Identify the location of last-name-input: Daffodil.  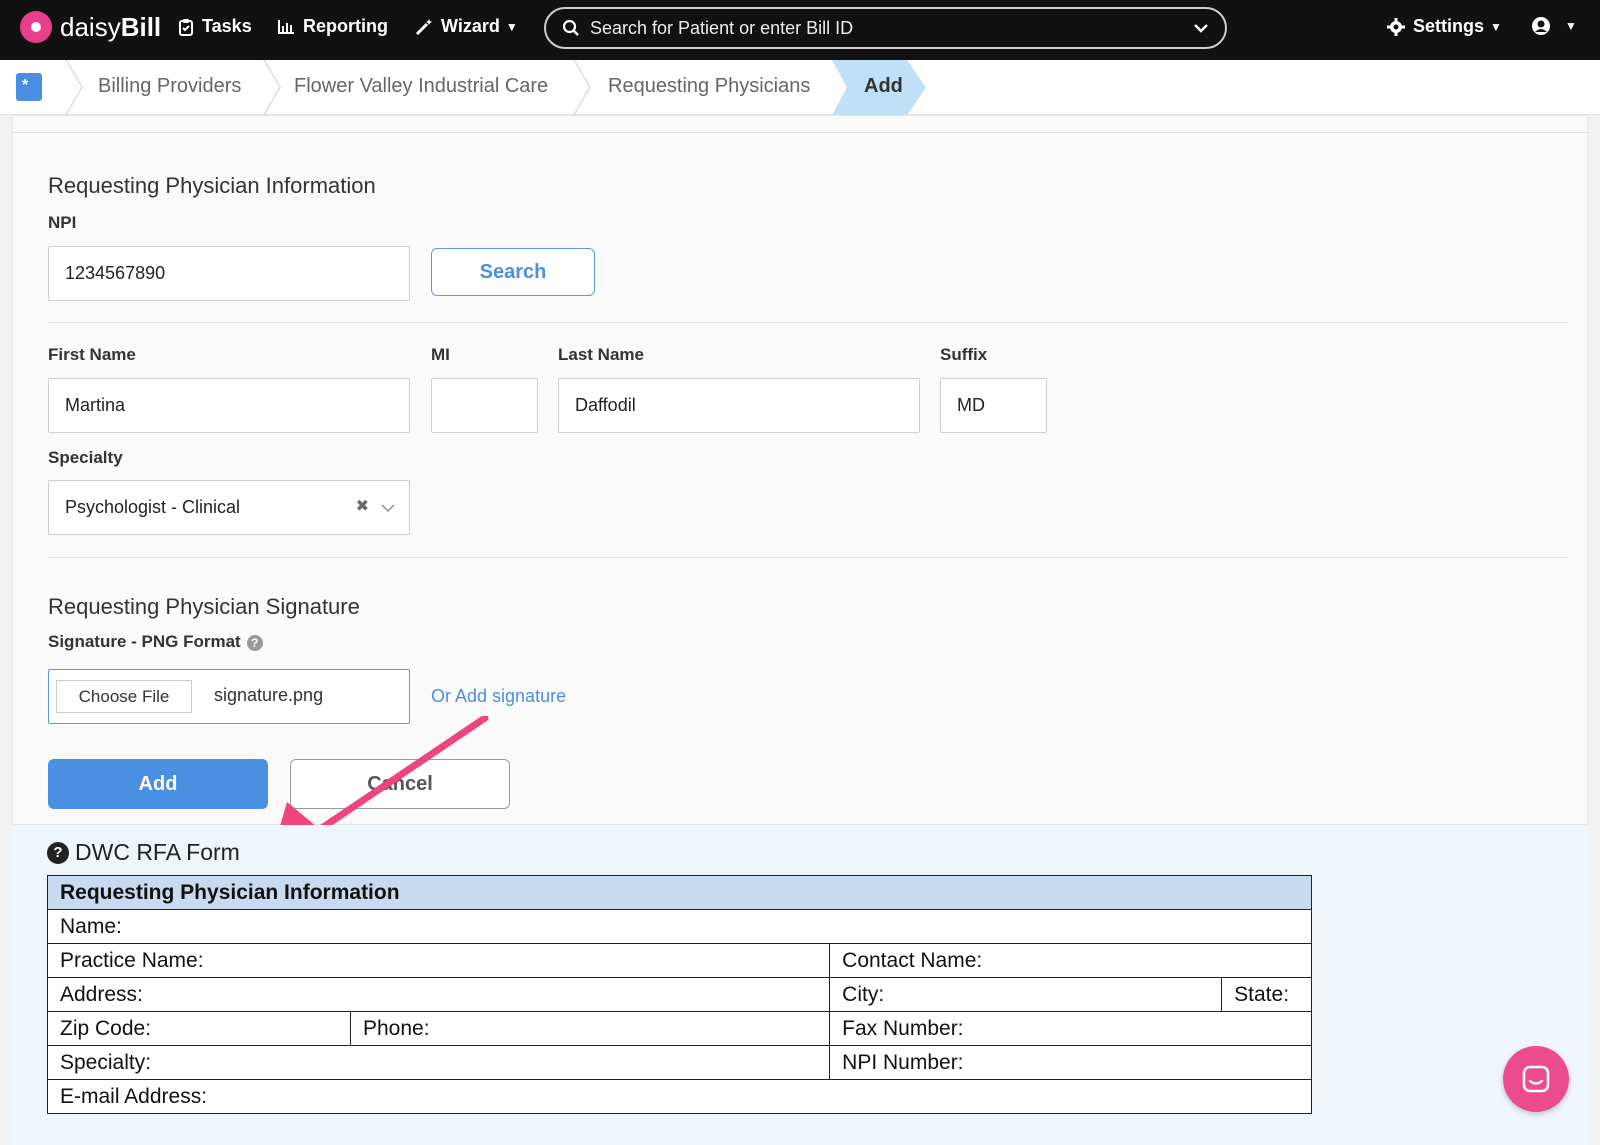
(739, 405).